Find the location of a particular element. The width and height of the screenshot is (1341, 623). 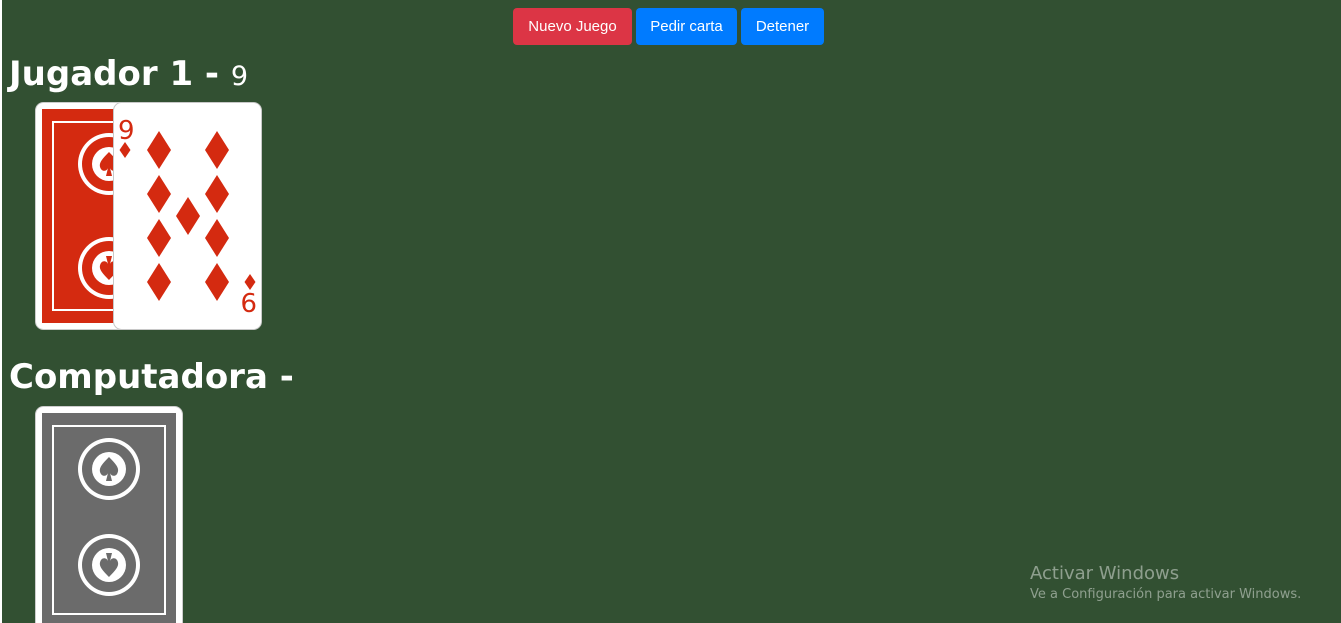

card-rank-top: 9 is located at coordinates (126, 131).